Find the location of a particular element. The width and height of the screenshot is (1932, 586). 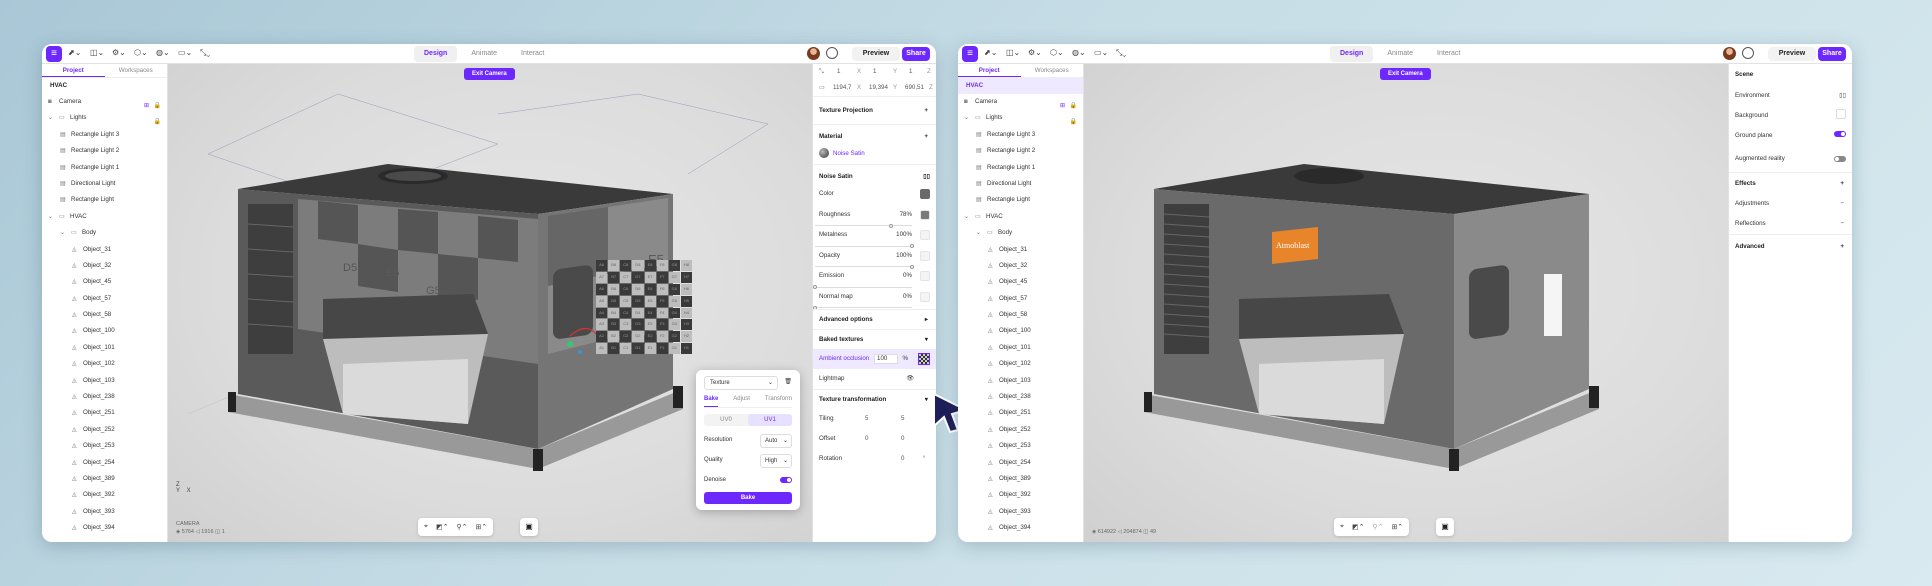

coord-value: 1194,7 is located at coordinates (842, 88).